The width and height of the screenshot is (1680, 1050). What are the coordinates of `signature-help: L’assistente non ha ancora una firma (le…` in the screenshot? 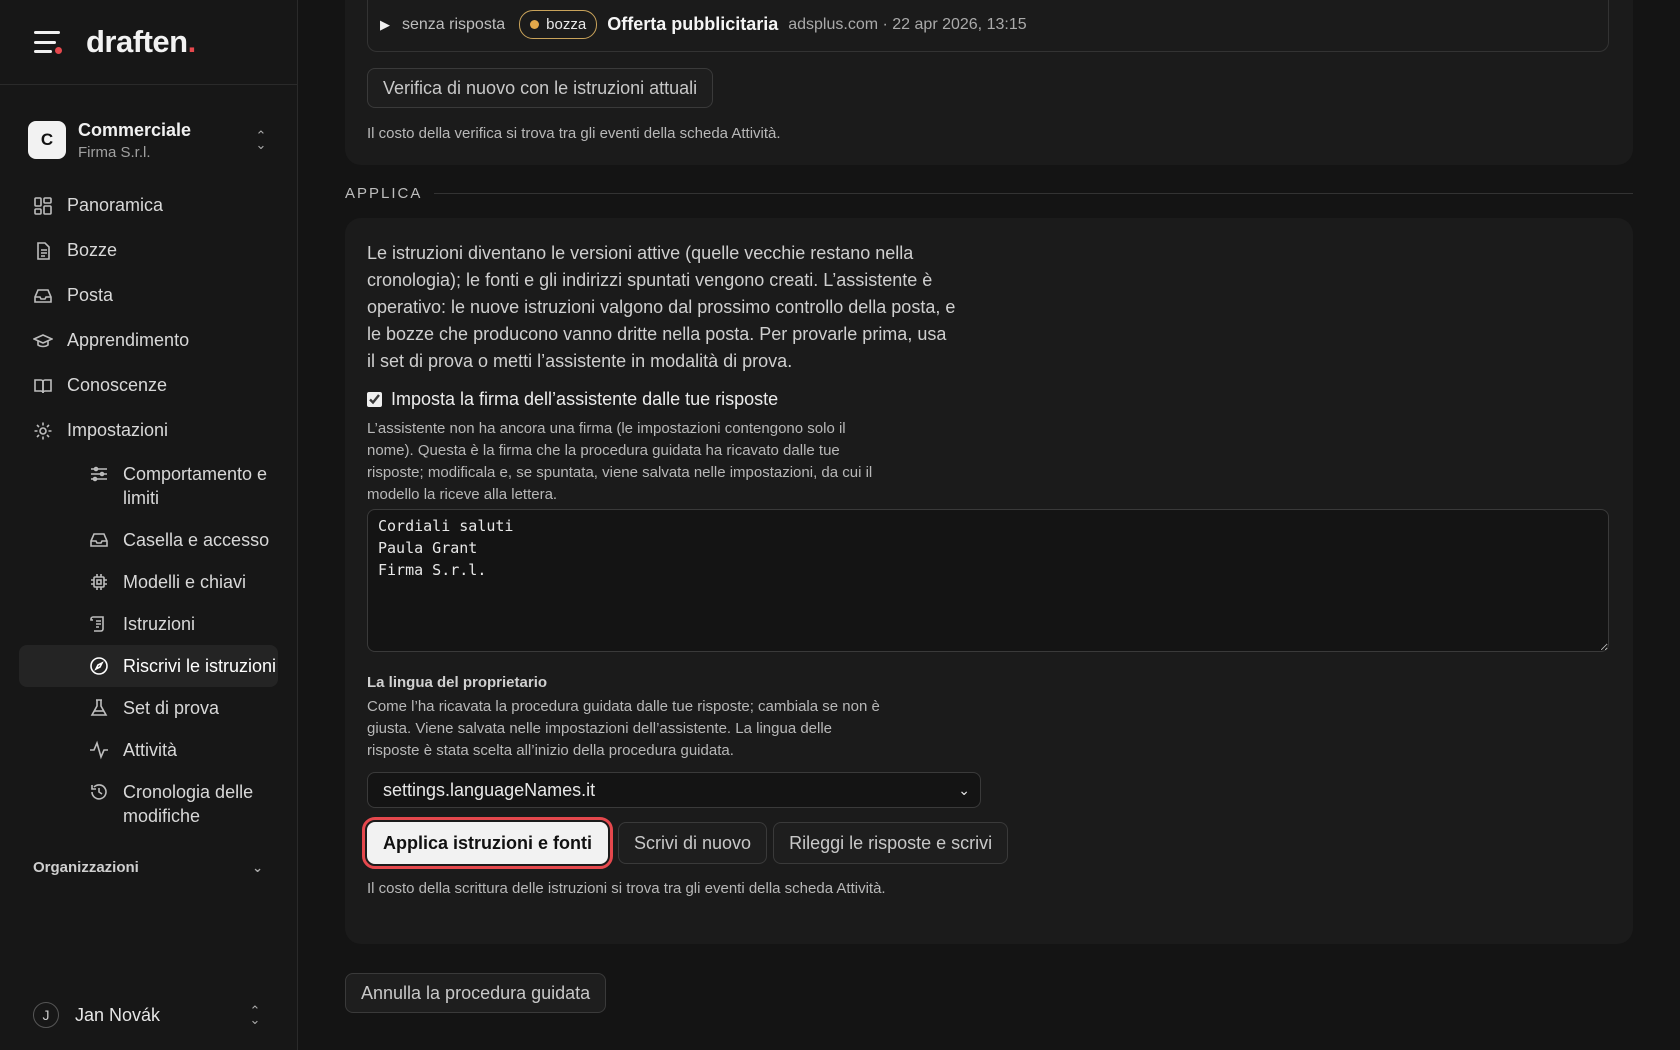 It's located at (620, 461).